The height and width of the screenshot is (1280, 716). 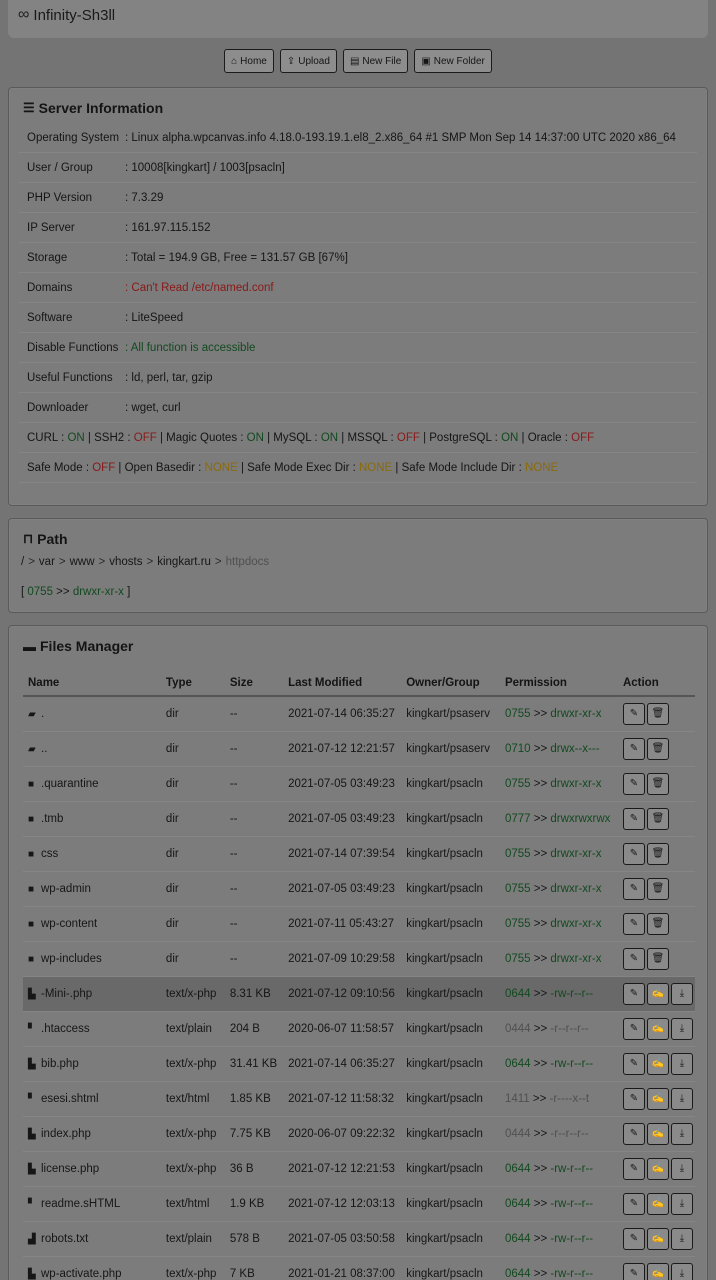 What do you see at coordinates (375, 61) in the screenshot?
I see `new-file-button: ▤ New File` at bounding box center [375, 61].